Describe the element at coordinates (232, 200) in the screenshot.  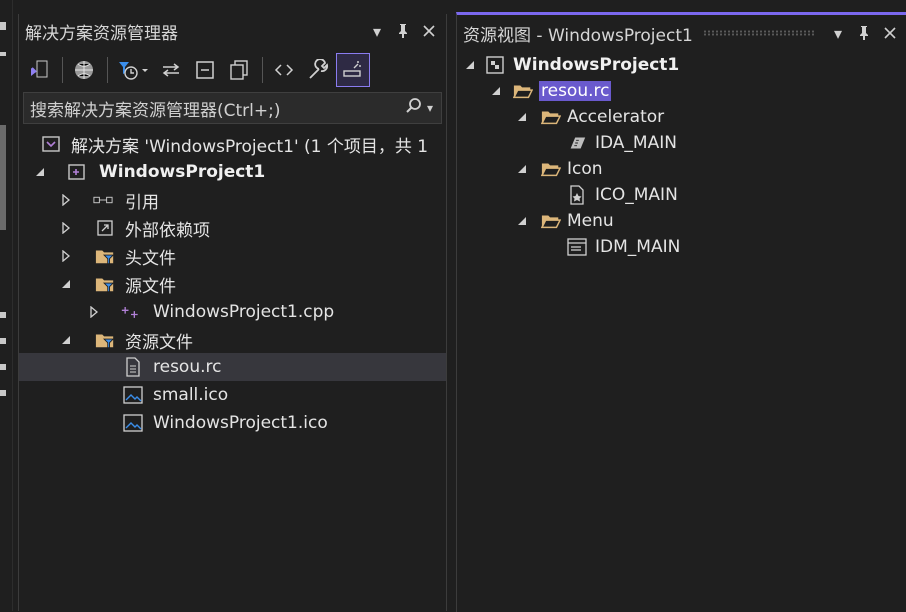
I see `tree-item-references: 引用` at that location.